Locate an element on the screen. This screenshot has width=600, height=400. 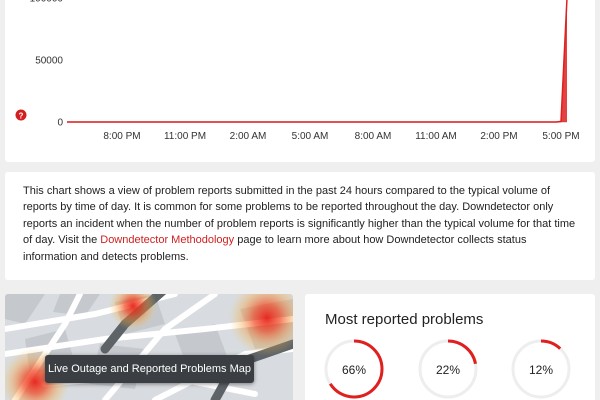
y-tick-label: 50000 is located at coordinates (49, 61).